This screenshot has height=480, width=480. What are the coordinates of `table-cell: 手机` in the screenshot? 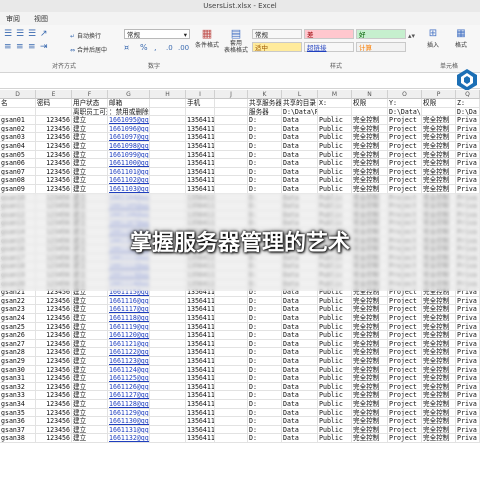 It's located at (200, 103).